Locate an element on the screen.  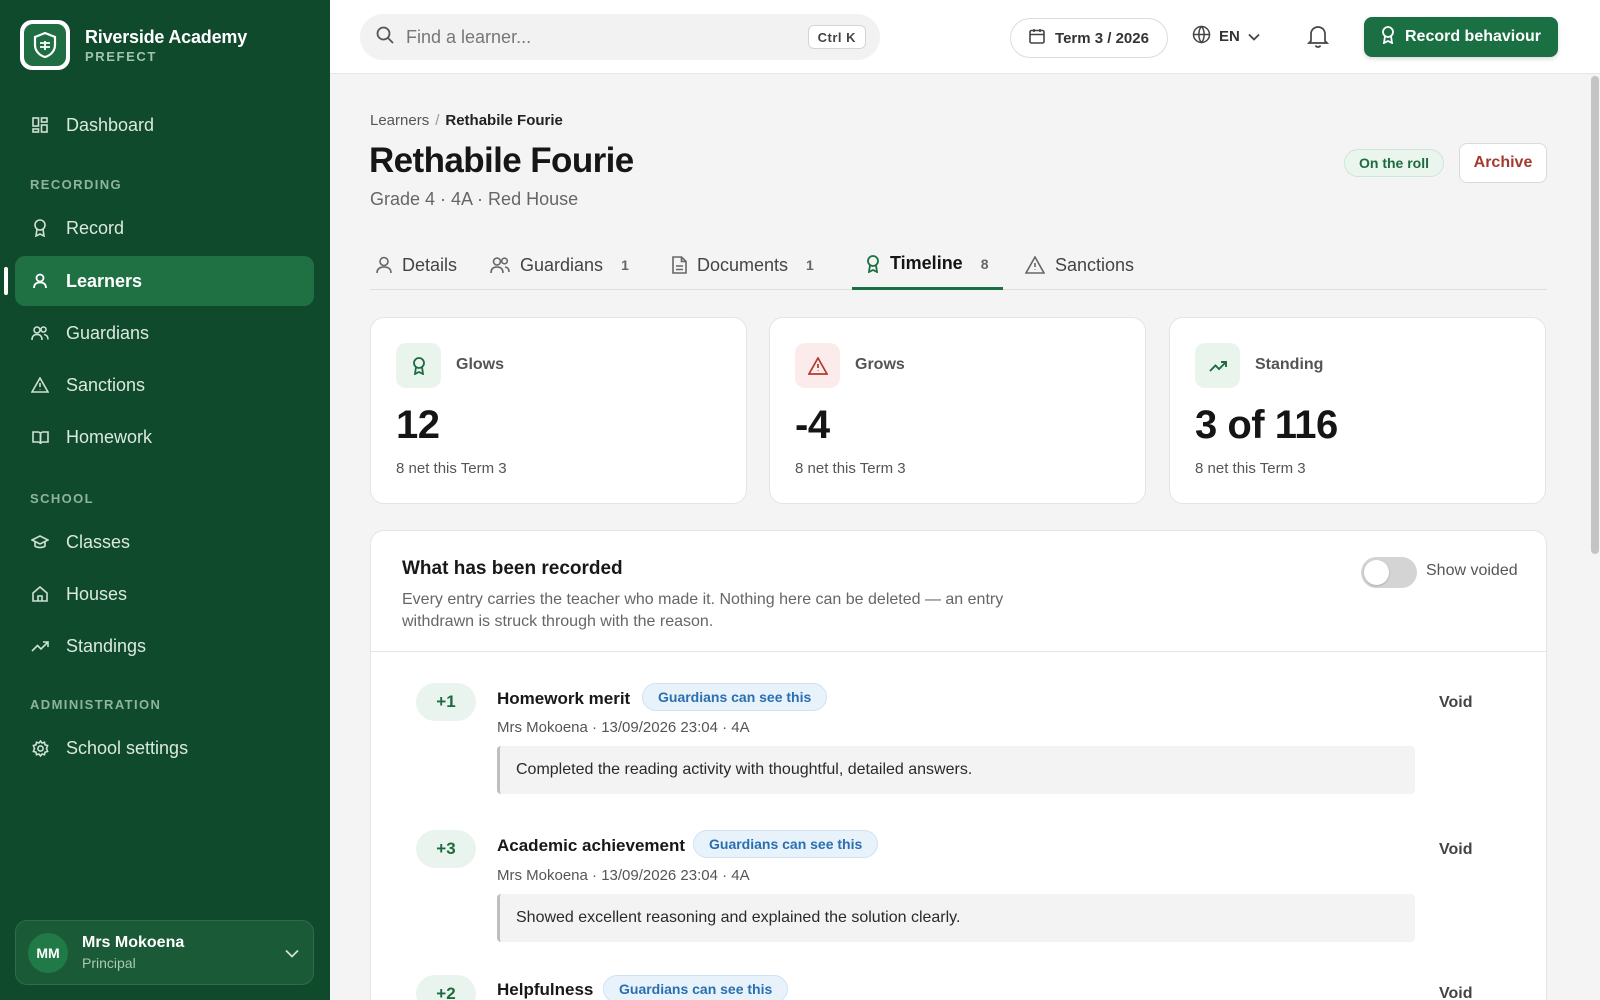
sidebar-item-dashboard: Dashboard is located at coordinates (164, 125).